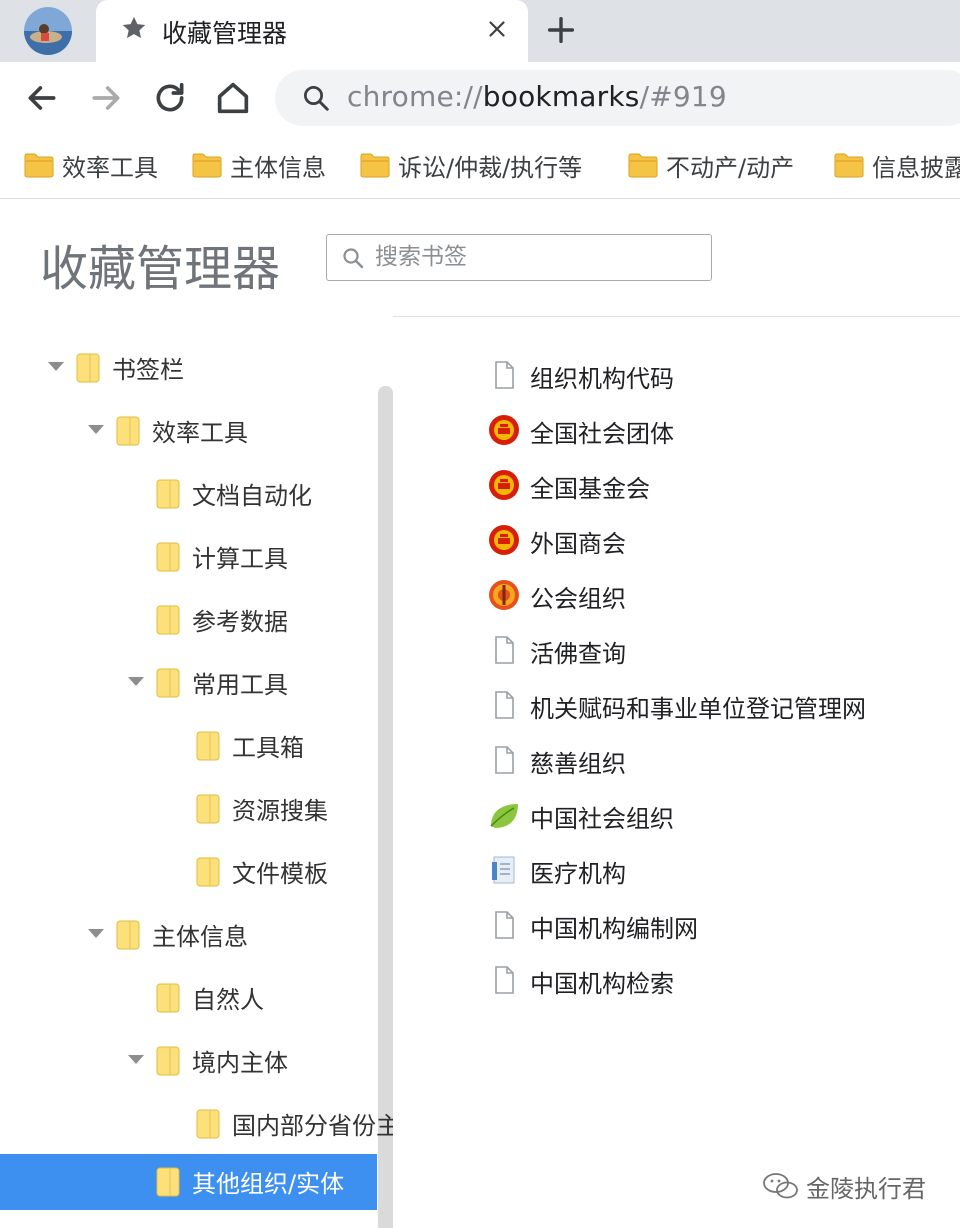  I want to click on bookmark-folder: 不动产/动产, so click(711, 165).